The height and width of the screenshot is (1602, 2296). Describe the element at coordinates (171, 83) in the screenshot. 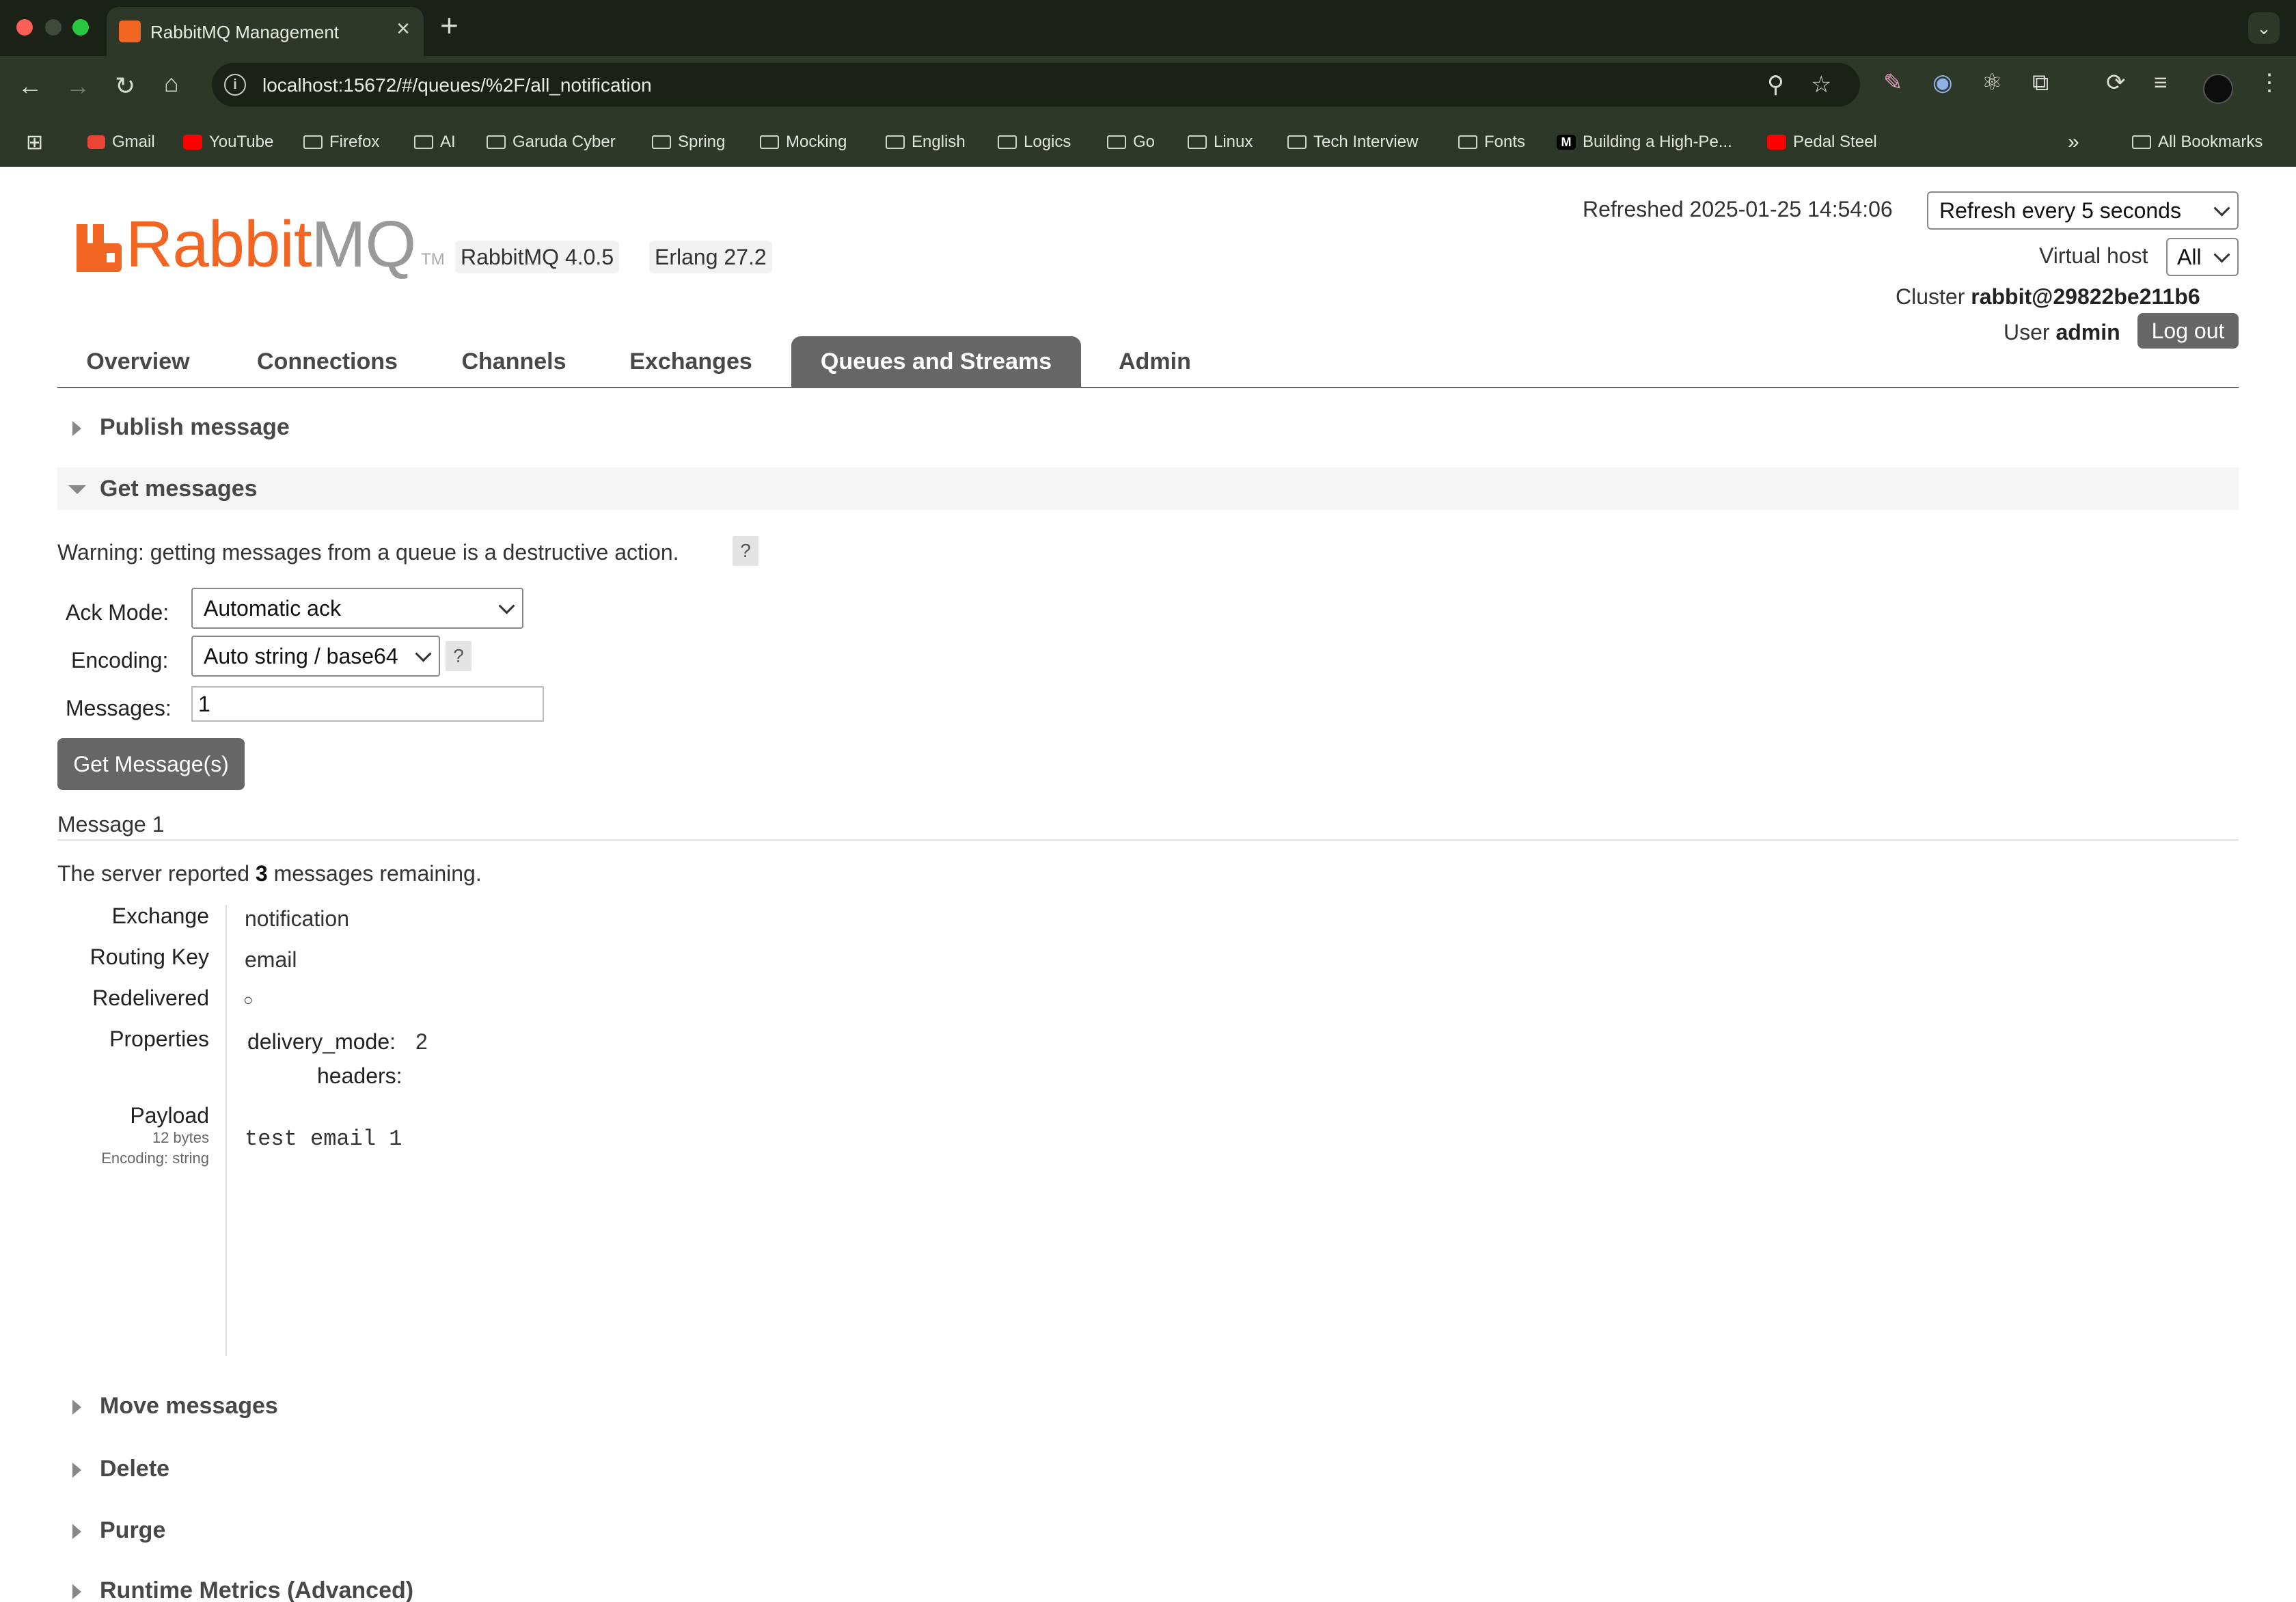

I see `home-icon: ⌂` at that location.